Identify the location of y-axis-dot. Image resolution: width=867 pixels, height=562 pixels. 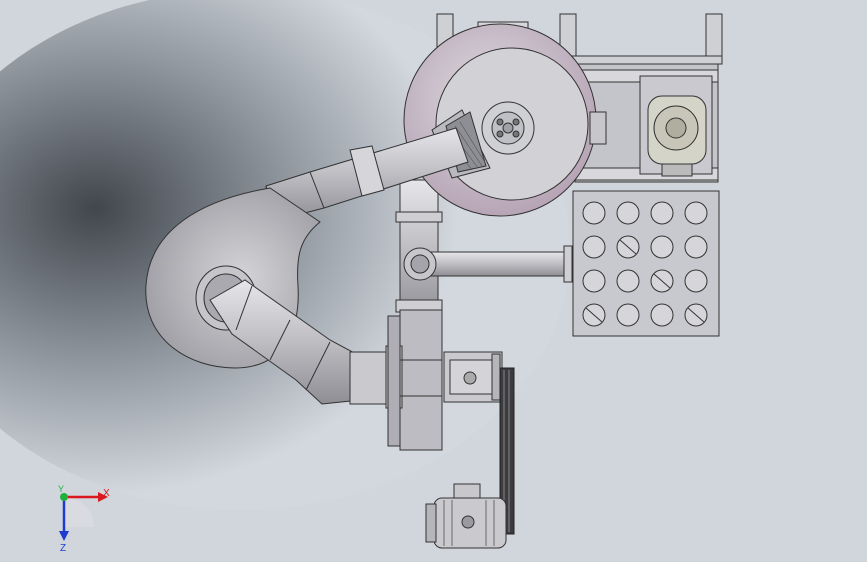
(64, 497).